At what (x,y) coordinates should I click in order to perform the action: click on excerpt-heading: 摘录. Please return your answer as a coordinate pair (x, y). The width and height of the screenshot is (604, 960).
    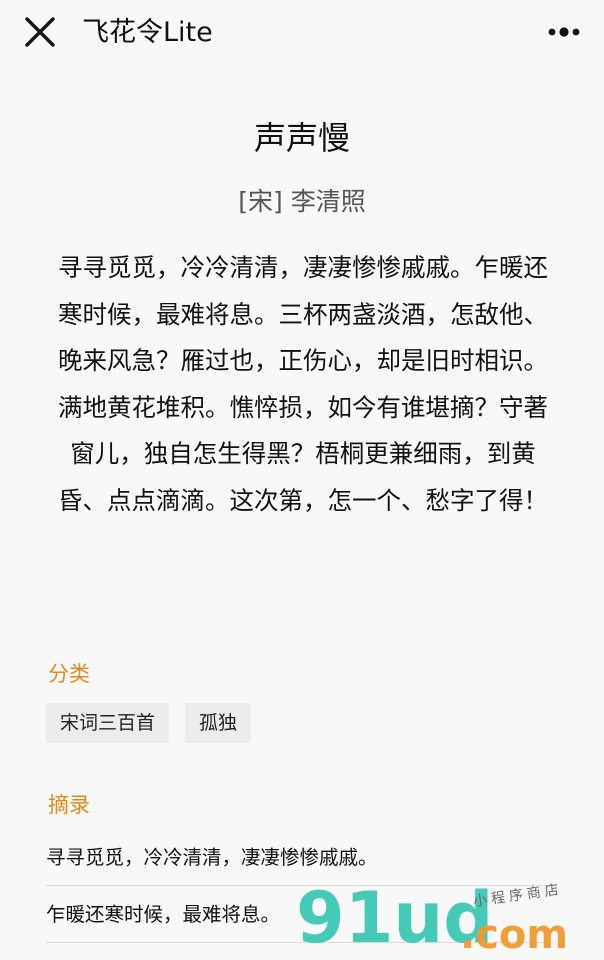
    Looking at the image, I should click on (69, 805).